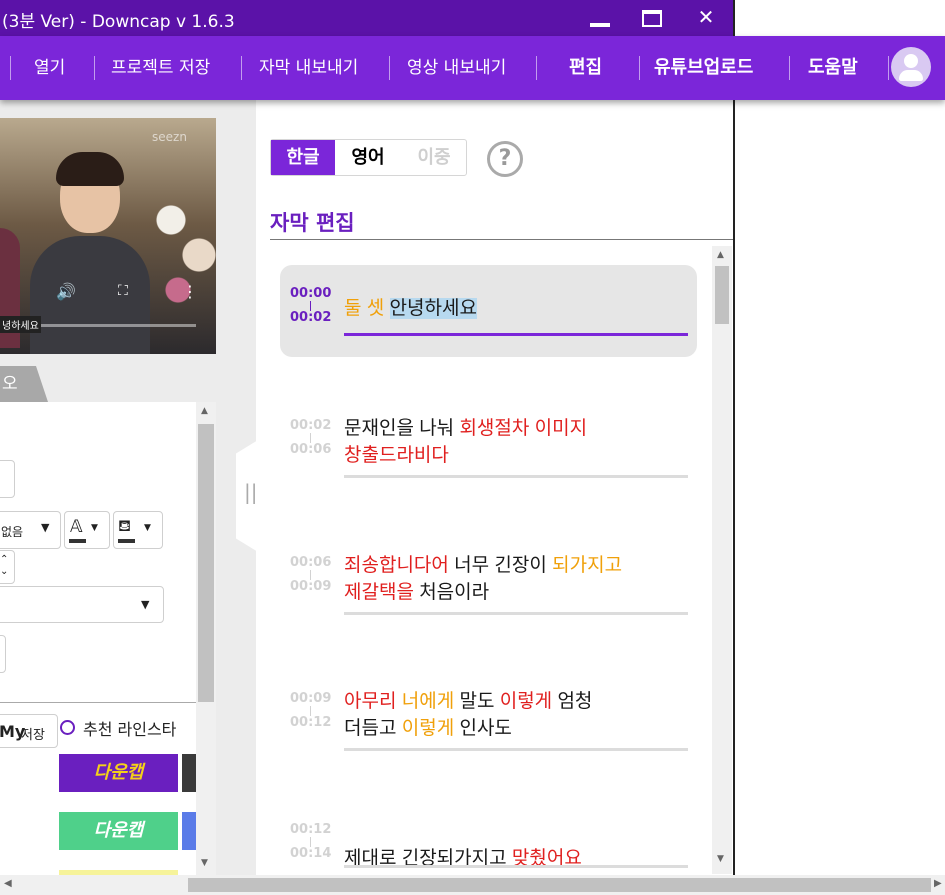  What do you see at coordinates (49, 68) in the screenshot?
I see `menu-open: 열기` at bounding box center [49, 68].